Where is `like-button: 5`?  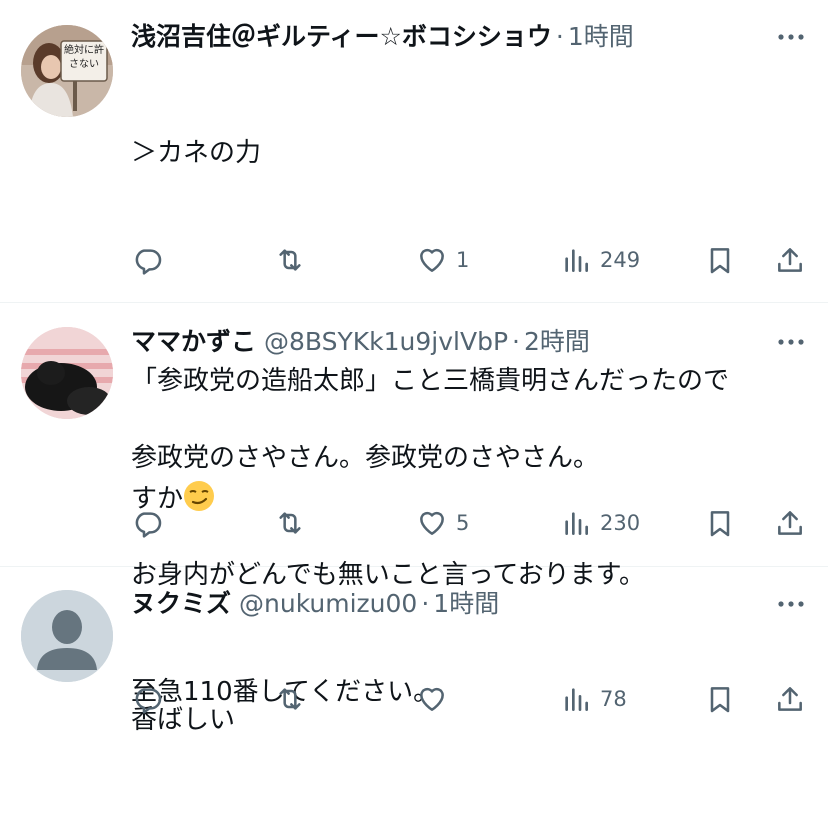 like-button: 5 is located at coordinates (442, 523).